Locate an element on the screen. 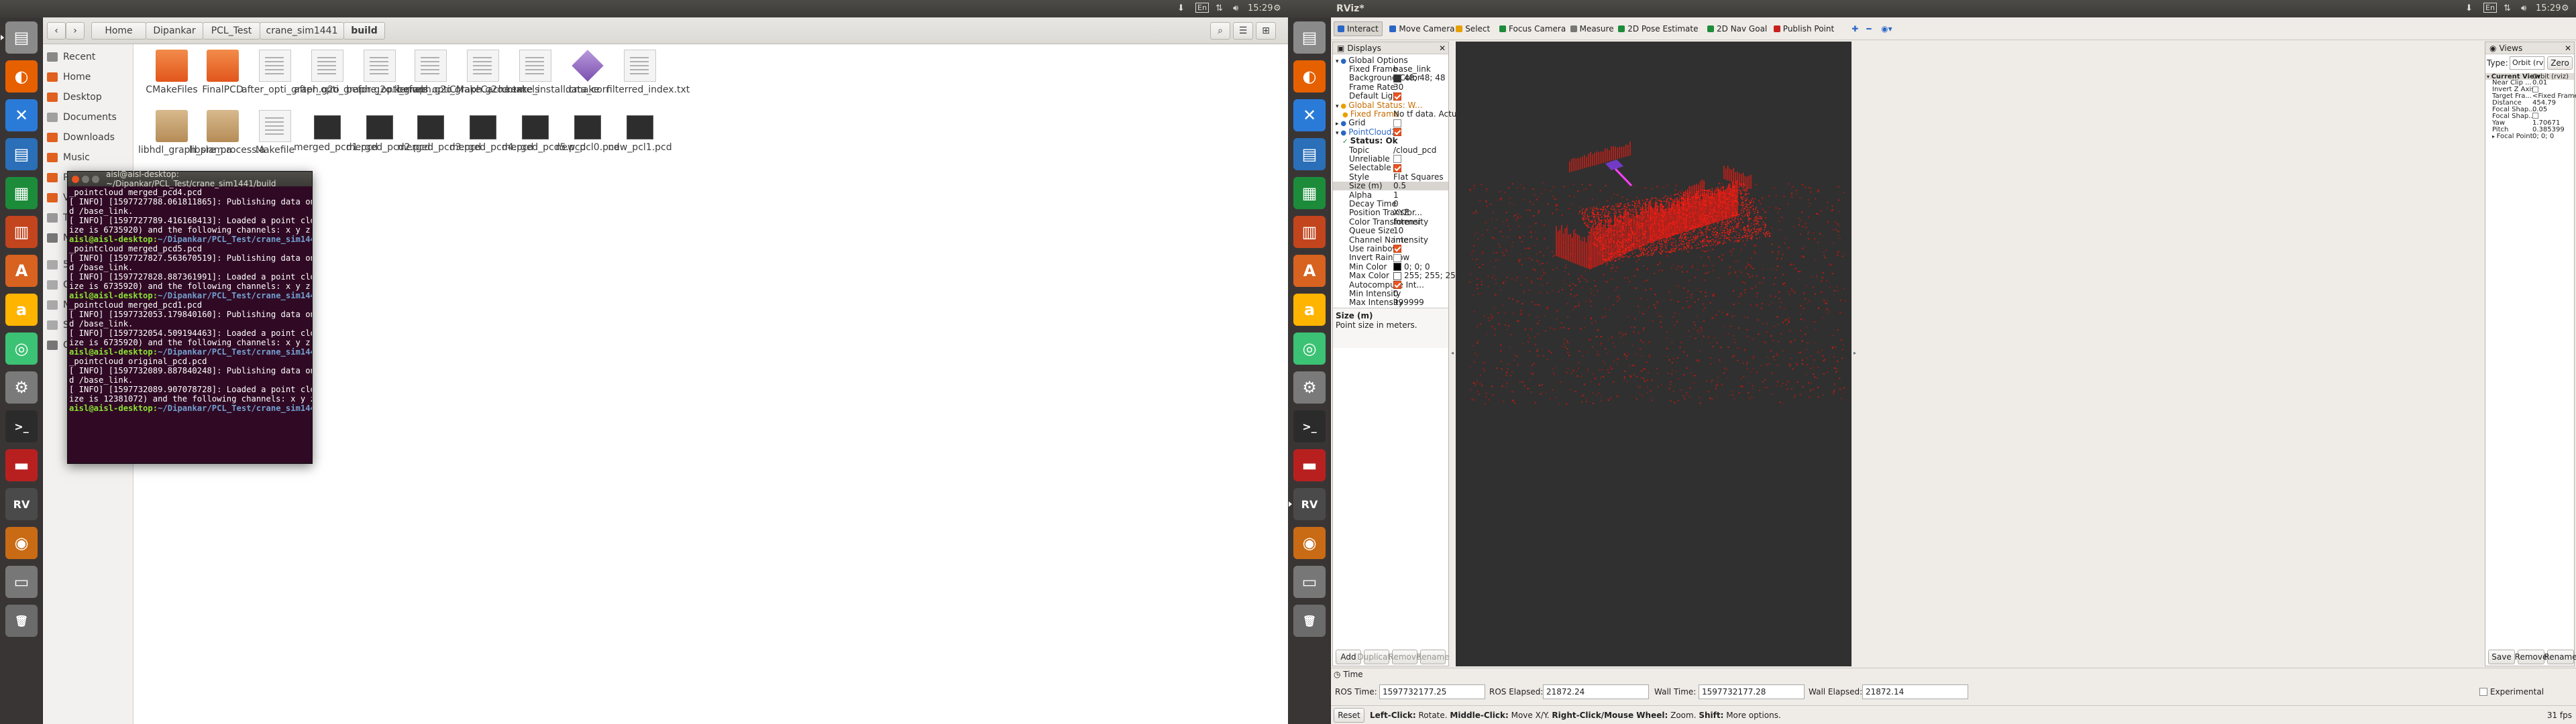  view-rename-button: Rename is located at coordinates (2560, 657).